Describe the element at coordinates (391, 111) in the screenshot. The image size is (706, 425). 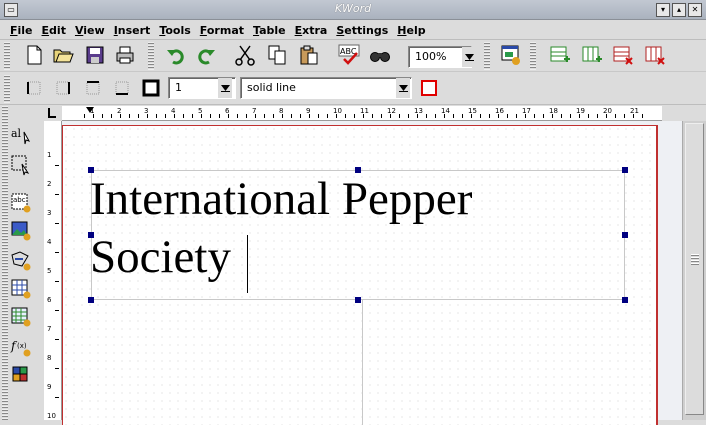
I see `ruler-label: 12` at that location.